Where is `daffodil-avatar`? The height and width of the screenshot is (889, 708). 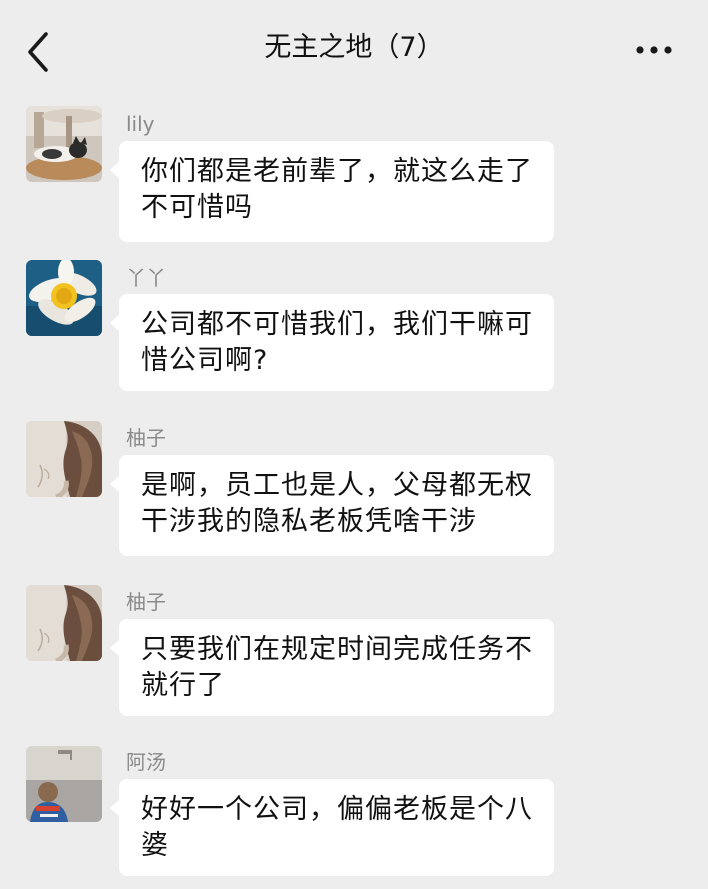
daffodil-avatar is located at coordinates (64, 298).